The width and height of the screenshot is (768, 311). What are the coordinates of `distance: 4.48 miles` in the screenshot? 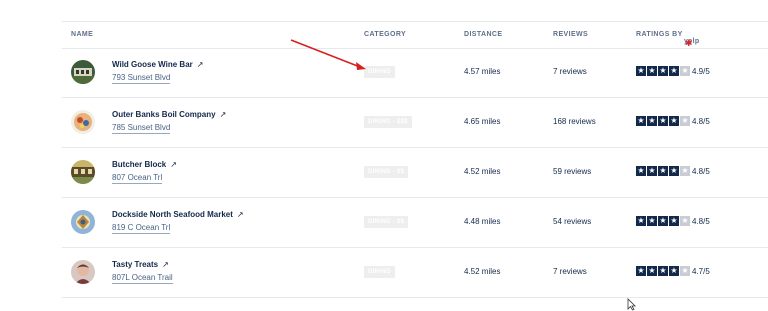 It's located at (482, 221).